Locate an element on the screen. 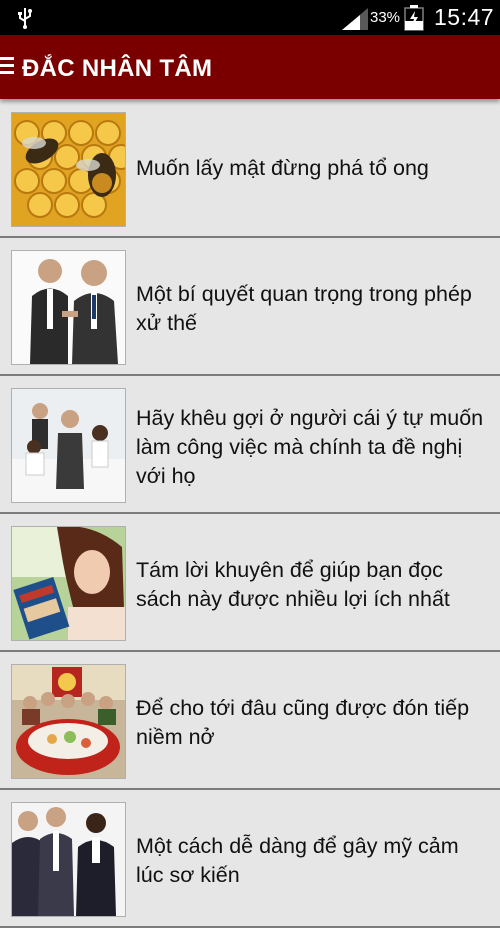 Image resolution: width=500 pixels, height=928 pixels. usb-icon is located at coordinates (25, 18).